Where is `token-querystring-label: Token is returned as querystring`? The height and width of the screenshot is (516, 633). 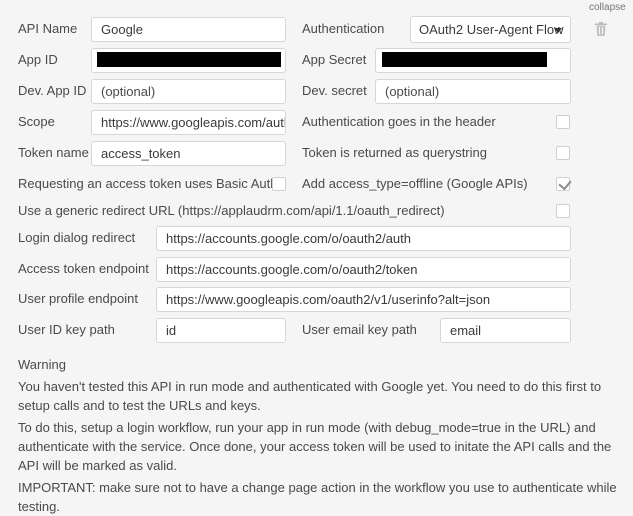 token-querystring-label: Token is returned as querystring is located at coordinates (394, 152).